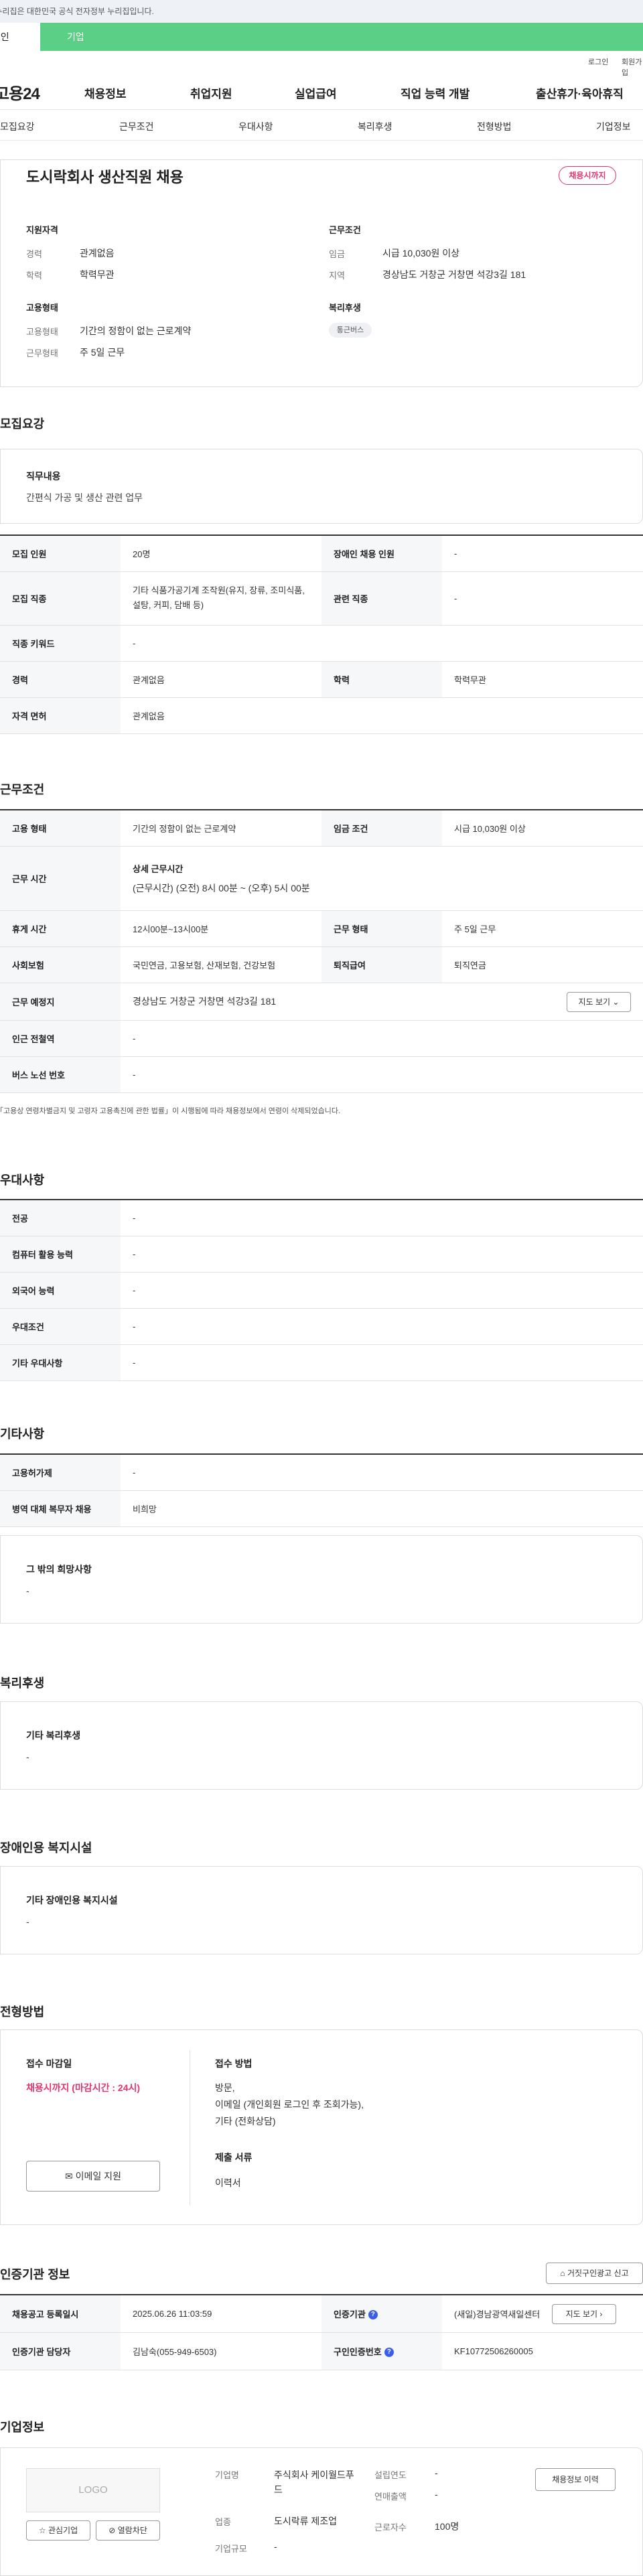 The height and width of the screenshot is (2576, 643). What do you see at coordinates (435, 92) in the screenshot?
I see `gnb-vocational-training: 직업 능력 개발` at bounding box center [435, 92].